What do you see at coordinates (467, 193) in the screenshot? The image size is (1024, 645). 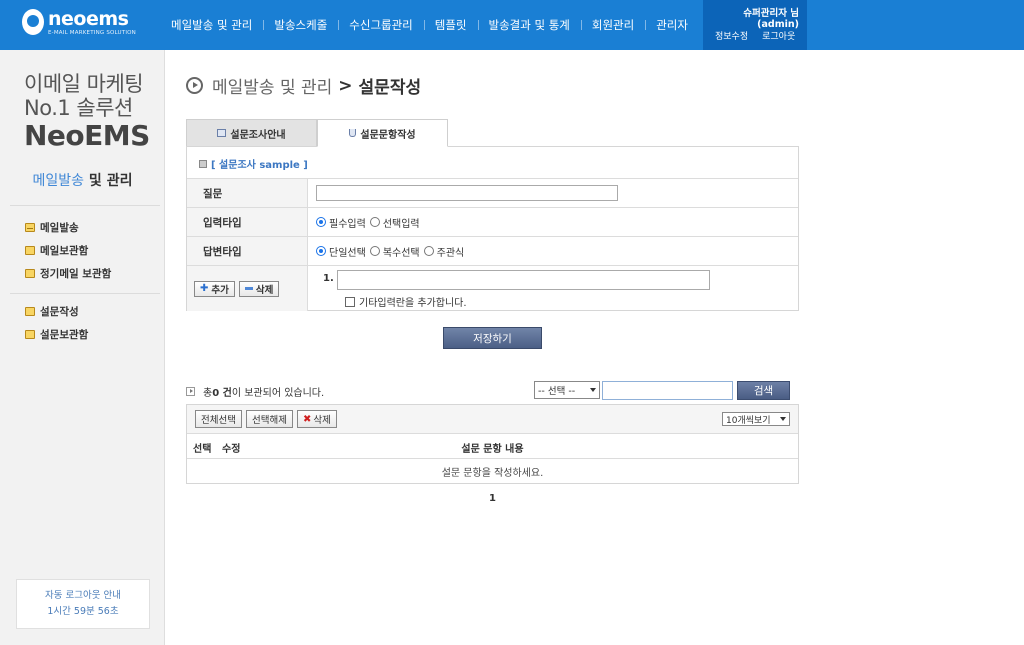 I see `question-input` at bounding box center [467, 193].